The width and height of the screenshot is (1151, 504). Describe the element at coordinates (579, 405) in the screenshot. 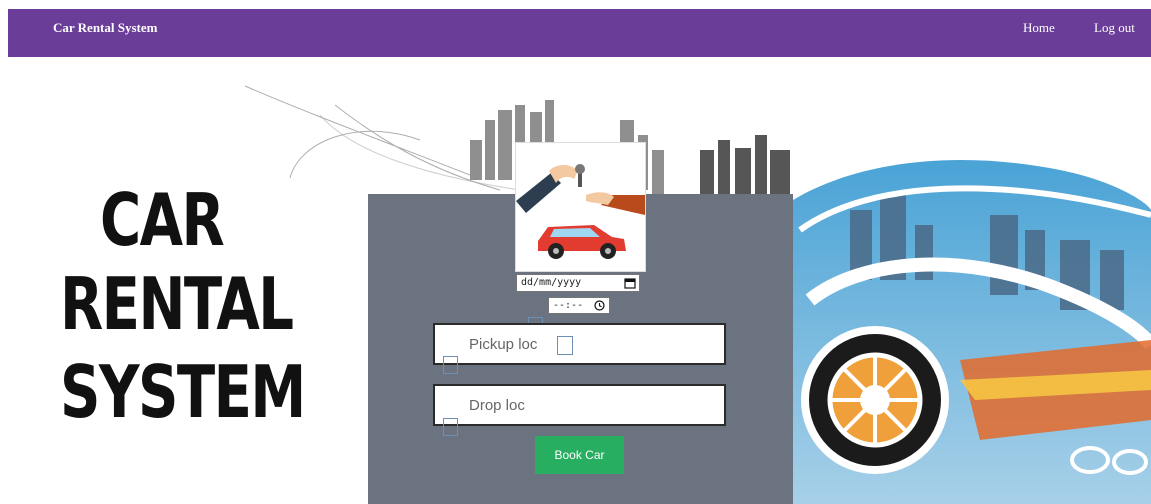

I see `drop-location-input` at that location.